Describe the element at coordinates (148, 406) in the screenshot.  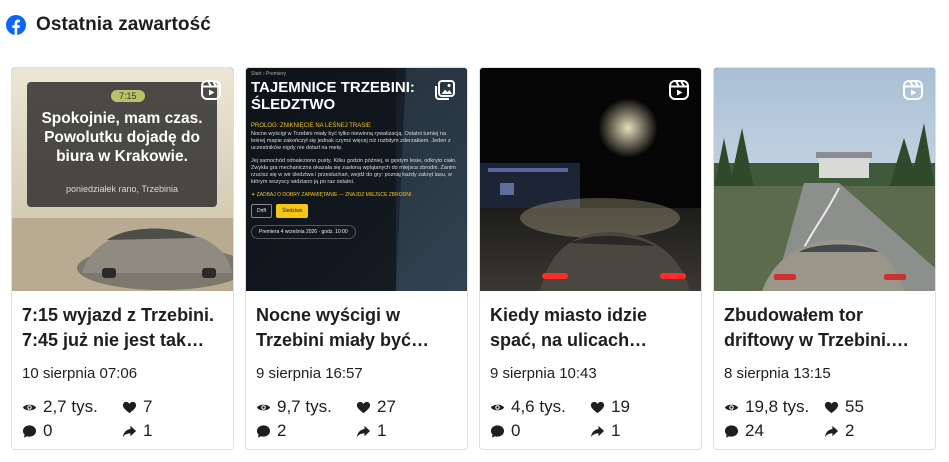
I see `likes-count: 7` at that location.